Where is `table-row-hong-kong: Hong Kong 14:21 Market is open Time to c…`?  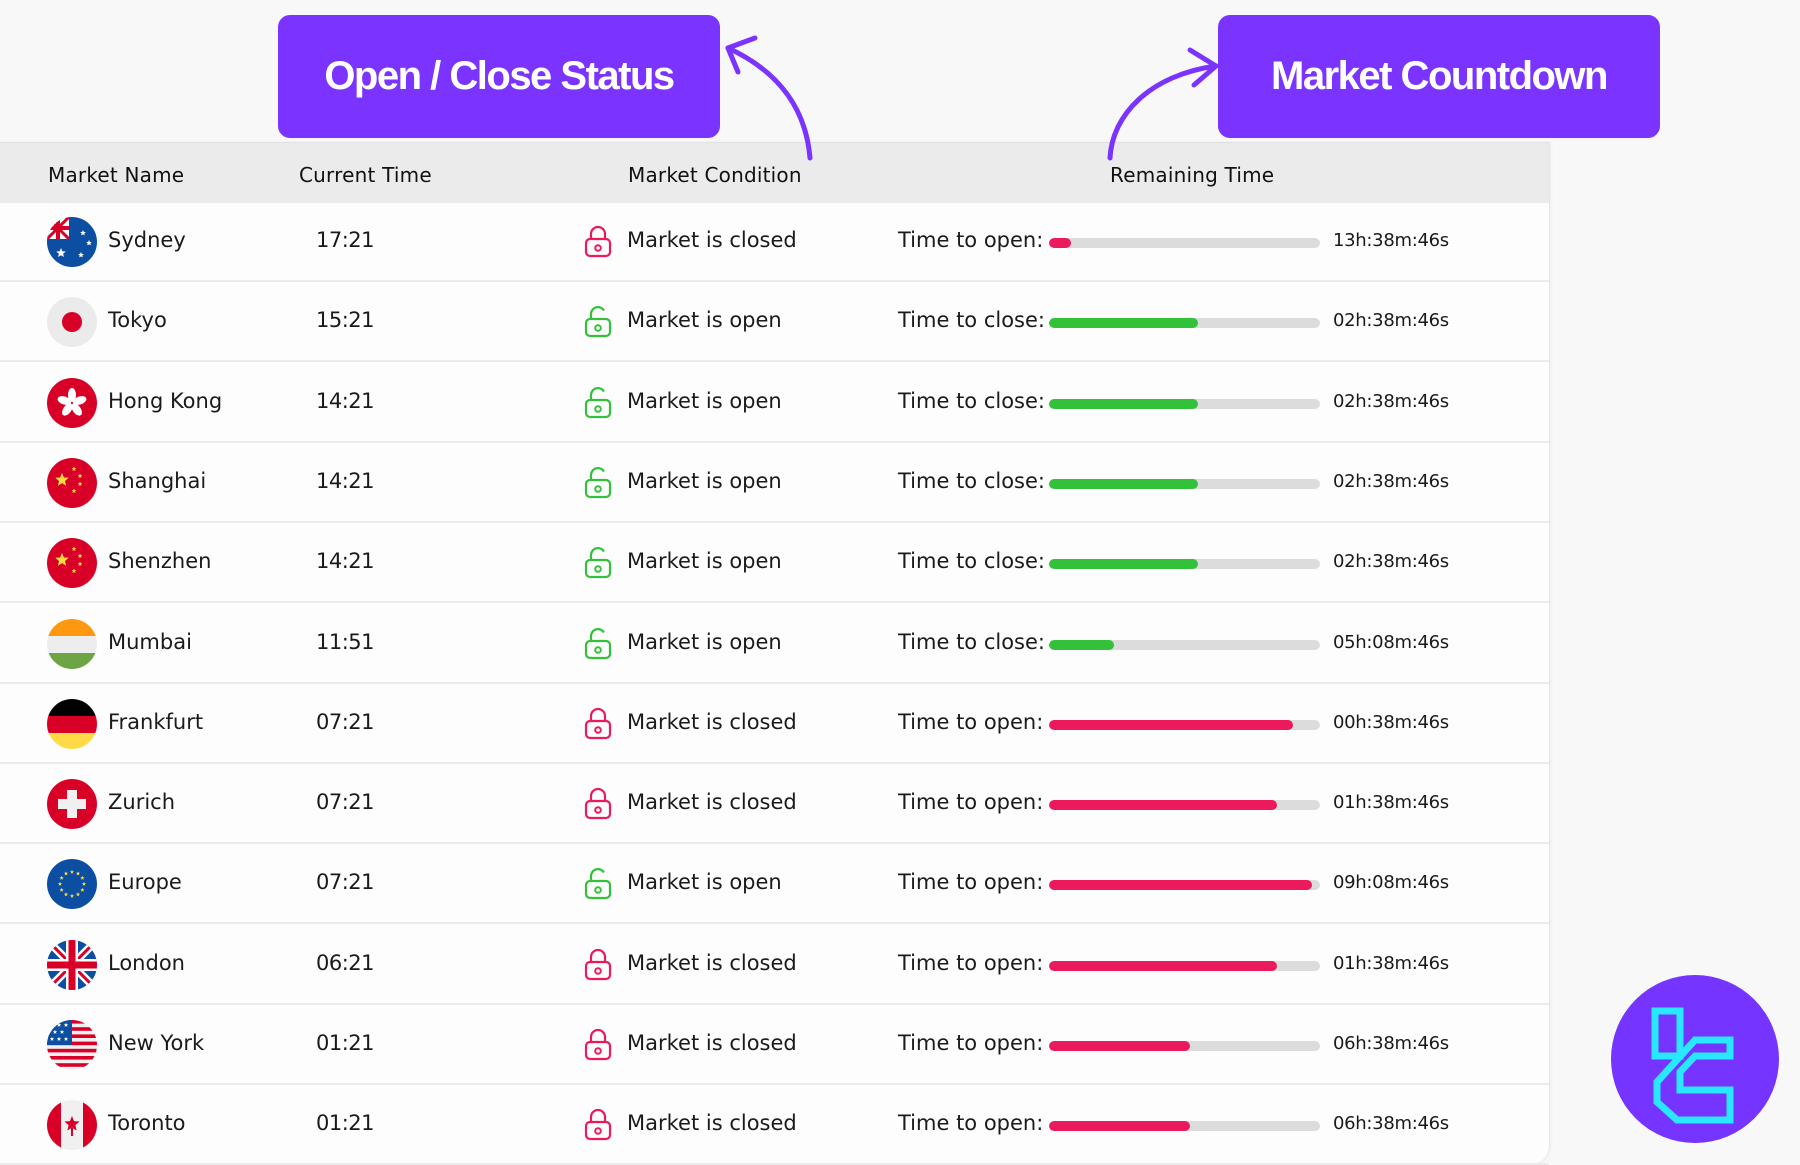
table-row-hong-kong: Hong Kong 14:21 Market is open Time to c… is located at coordinates (774, 403).